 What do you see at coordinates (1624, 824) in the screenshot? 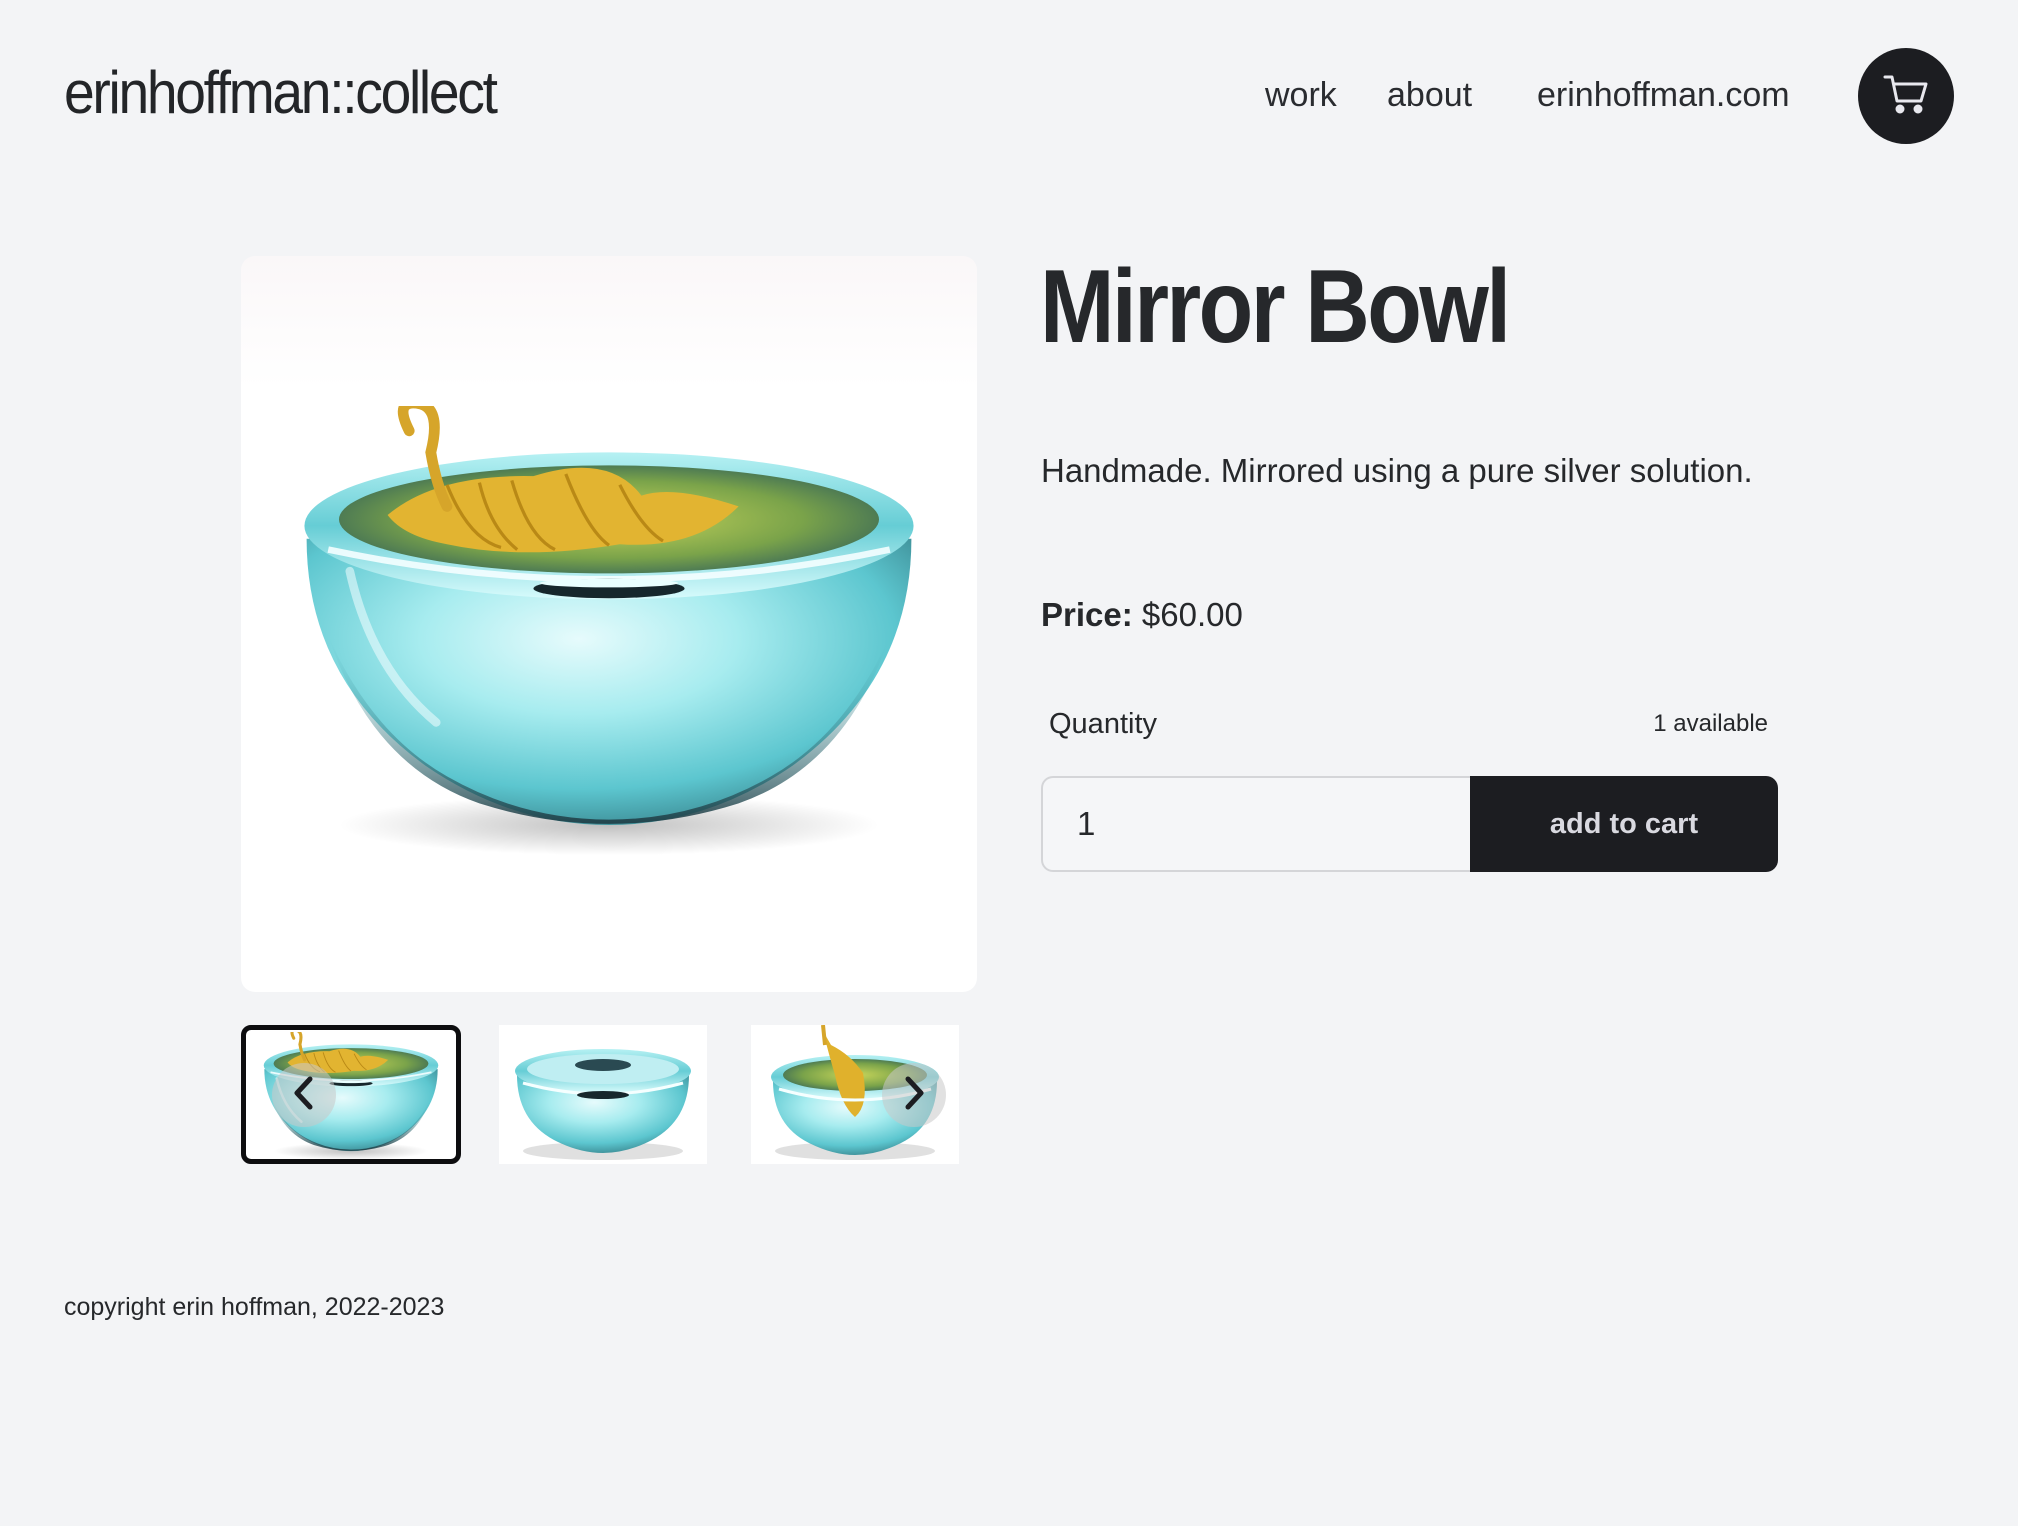
I see `add-to-cart-button: add to cart` at bounding box center [1624, 824].